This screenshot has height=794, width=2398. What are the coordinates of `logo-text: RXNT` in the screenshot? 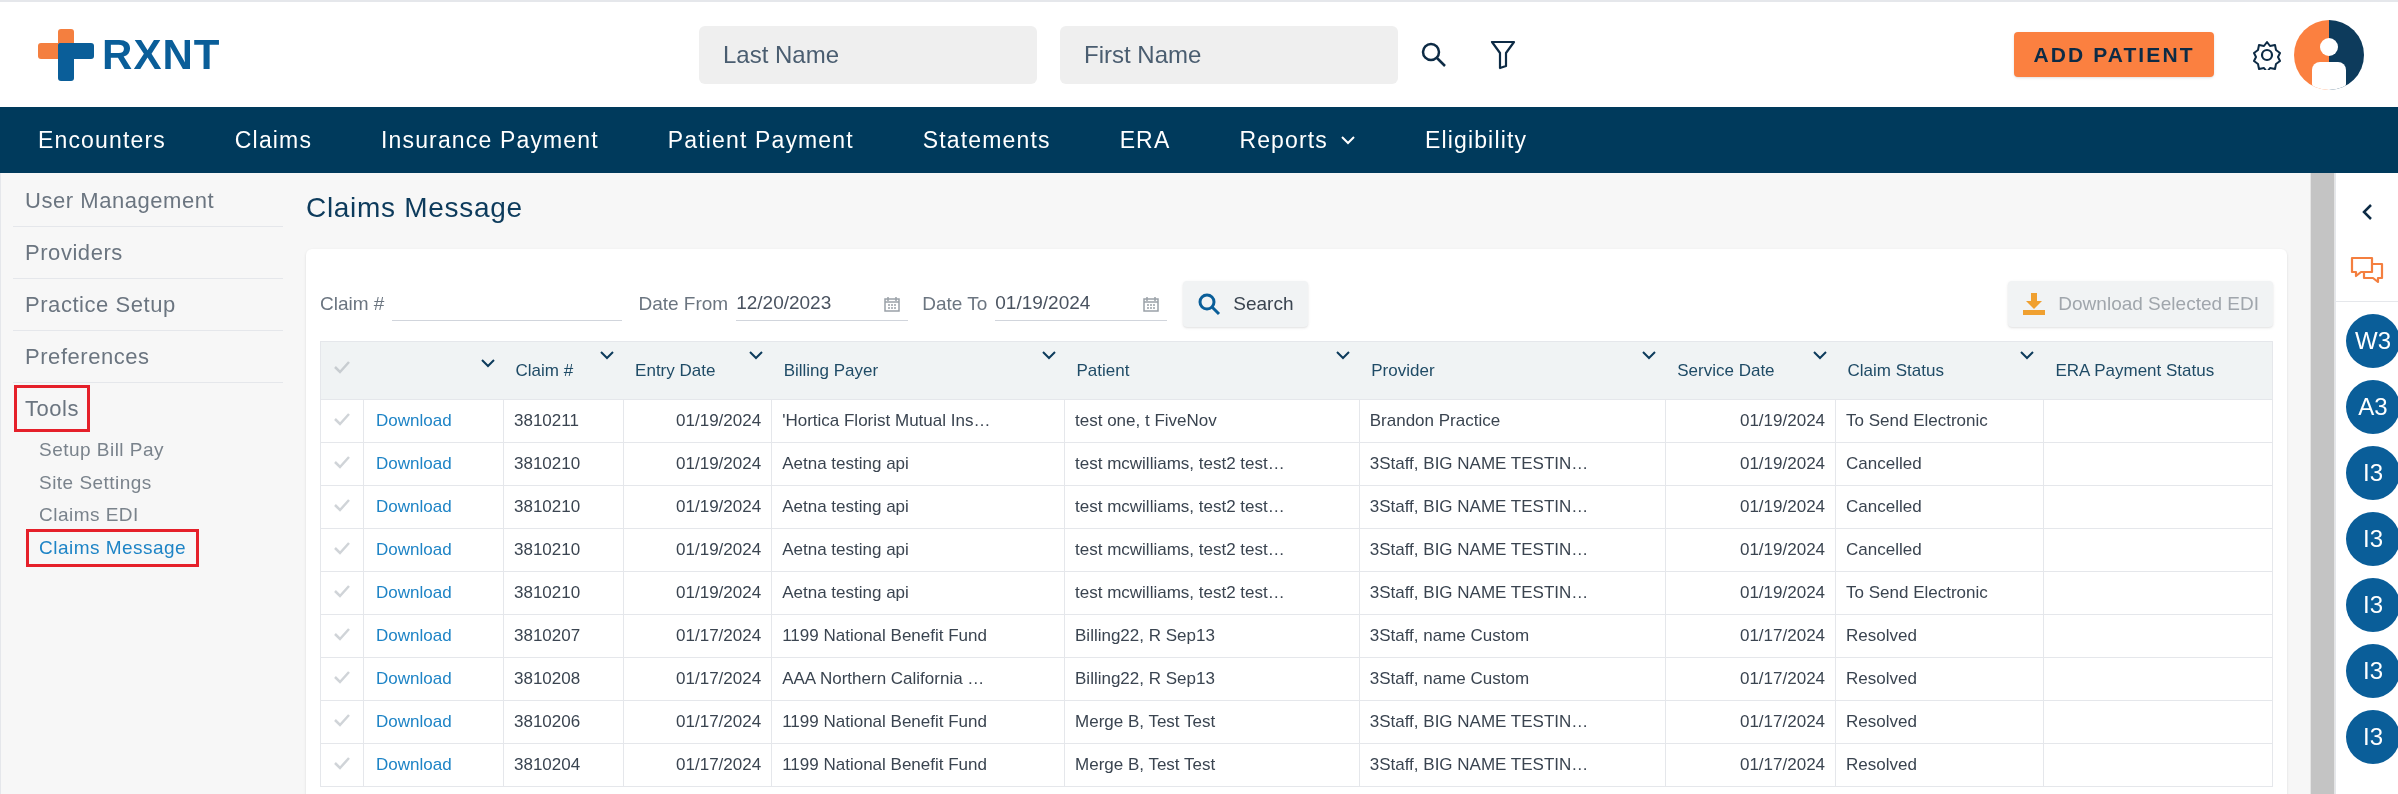 It's located at (161, 54).